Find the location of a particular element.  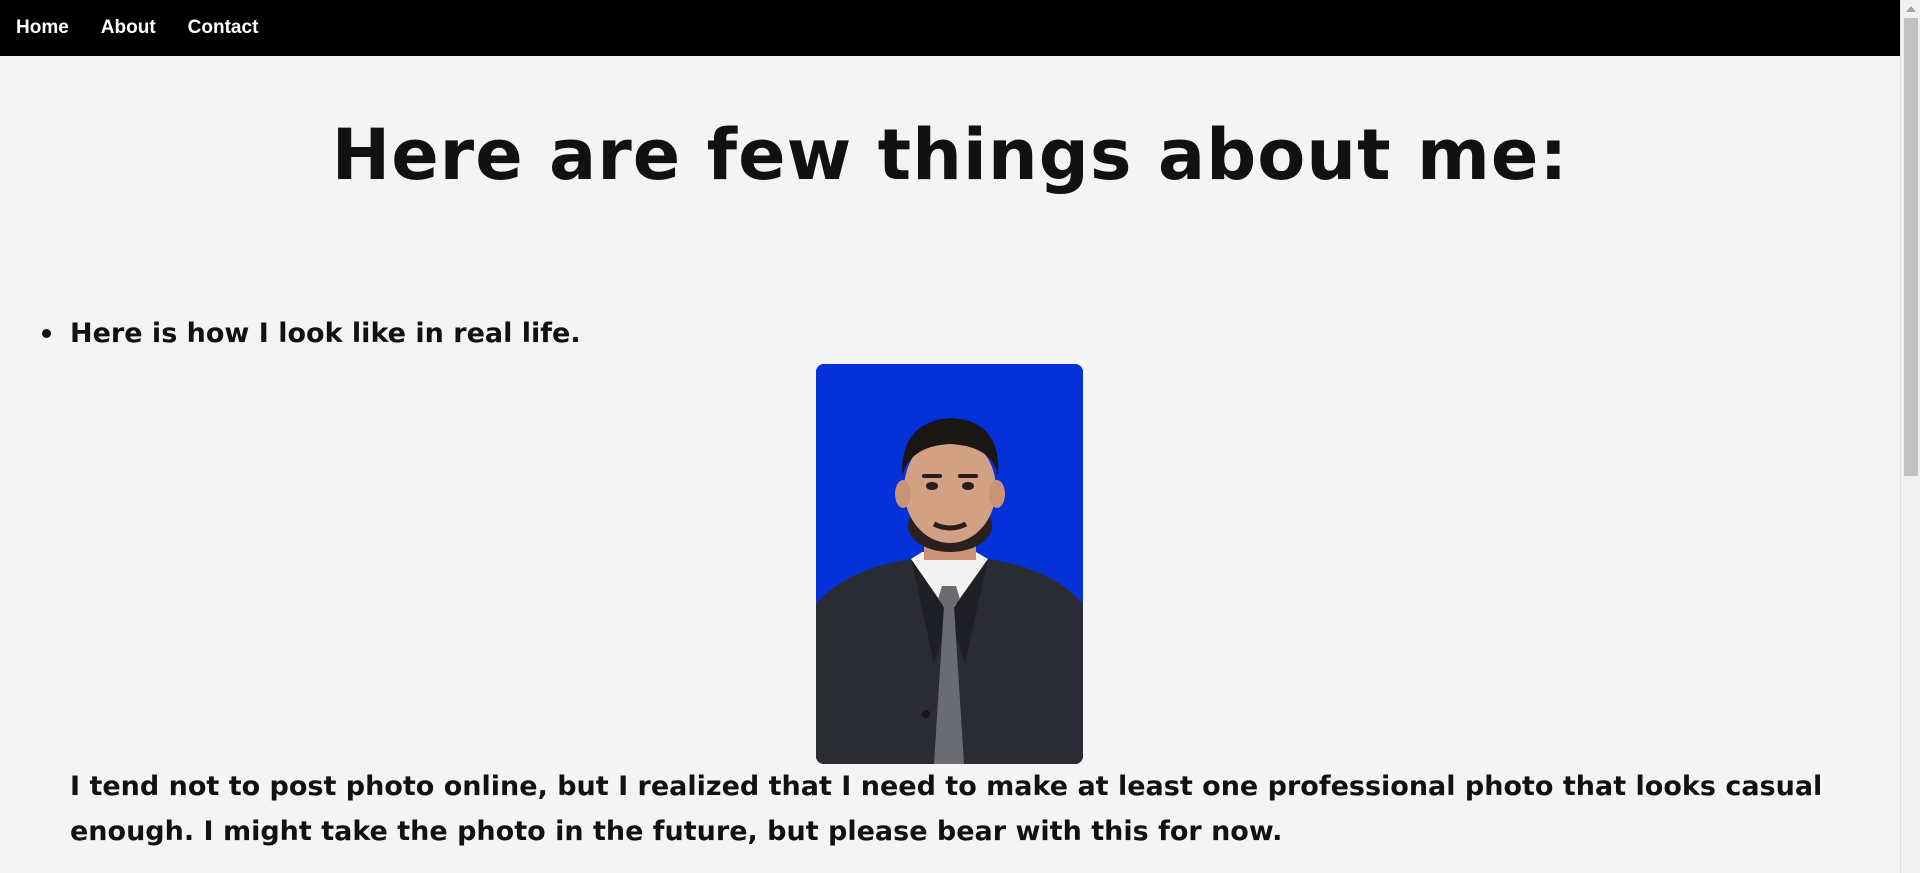

fact-heading: Here is how I look like in real life. is located at coordinates (325, 333).